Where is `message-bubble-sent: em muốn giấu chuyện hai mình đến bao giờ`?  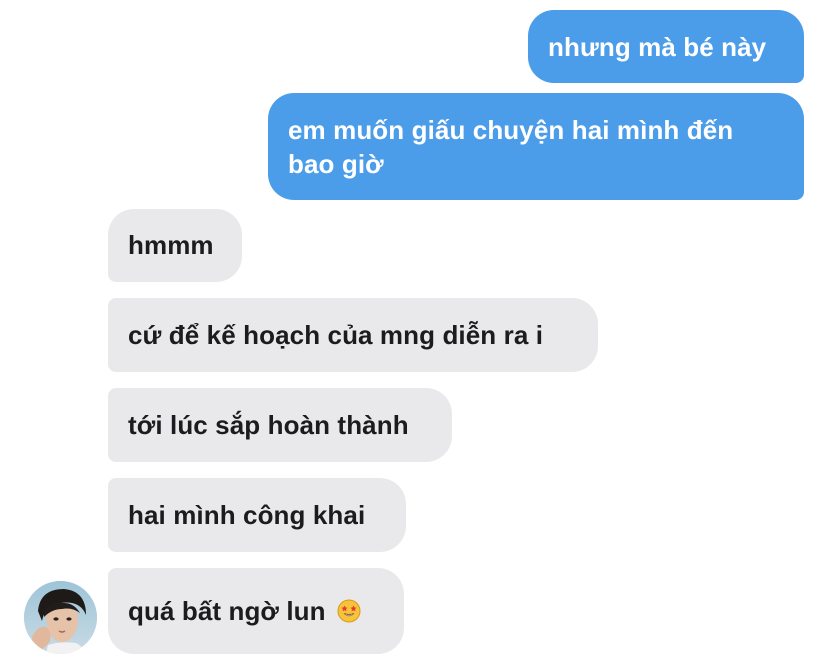 message-bubble-sent: em muốn giấu chuyện hai mình đến bao giờ is located at coordinates (536, 146).